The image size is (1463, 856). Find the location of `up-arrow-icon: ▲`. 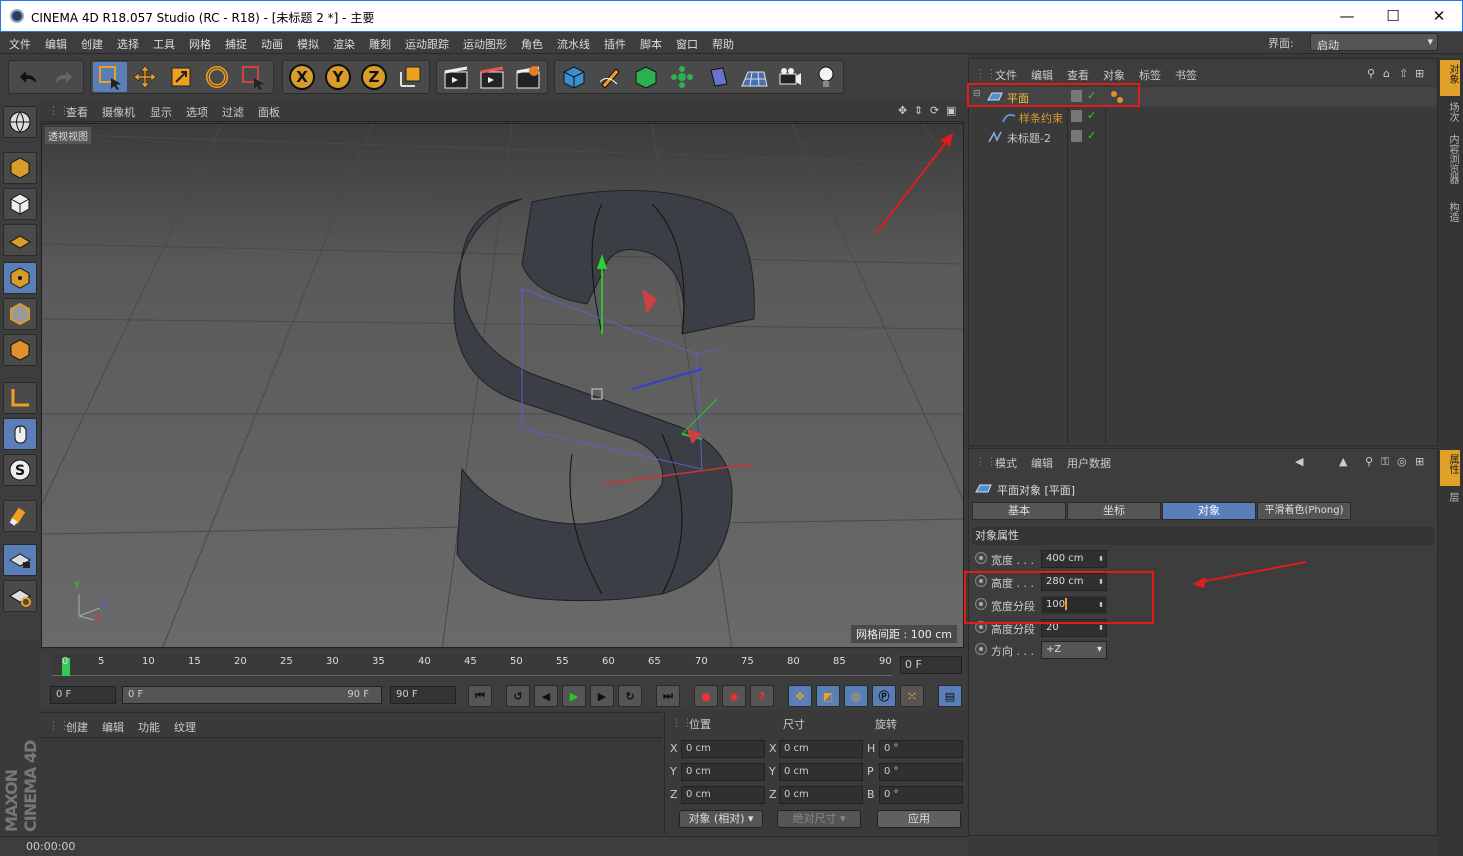

up-arrow-icon: ▲ is located at coordinates (1343, 461).